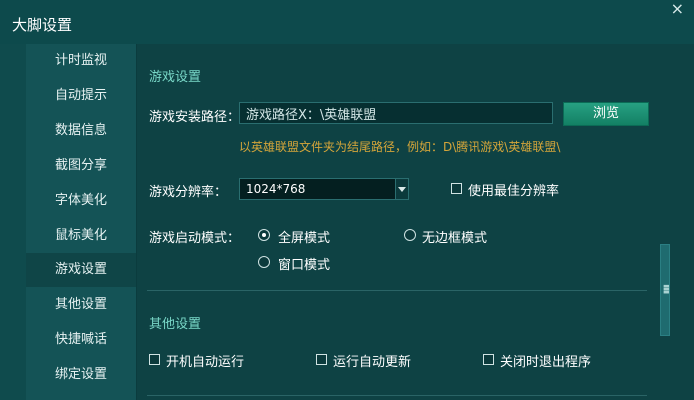 The image size is (694, 400). What do you see at coordinates (321, 359) in the screenshot?
I see `autoupdate-checkbox` at bounding box center [321, 359].